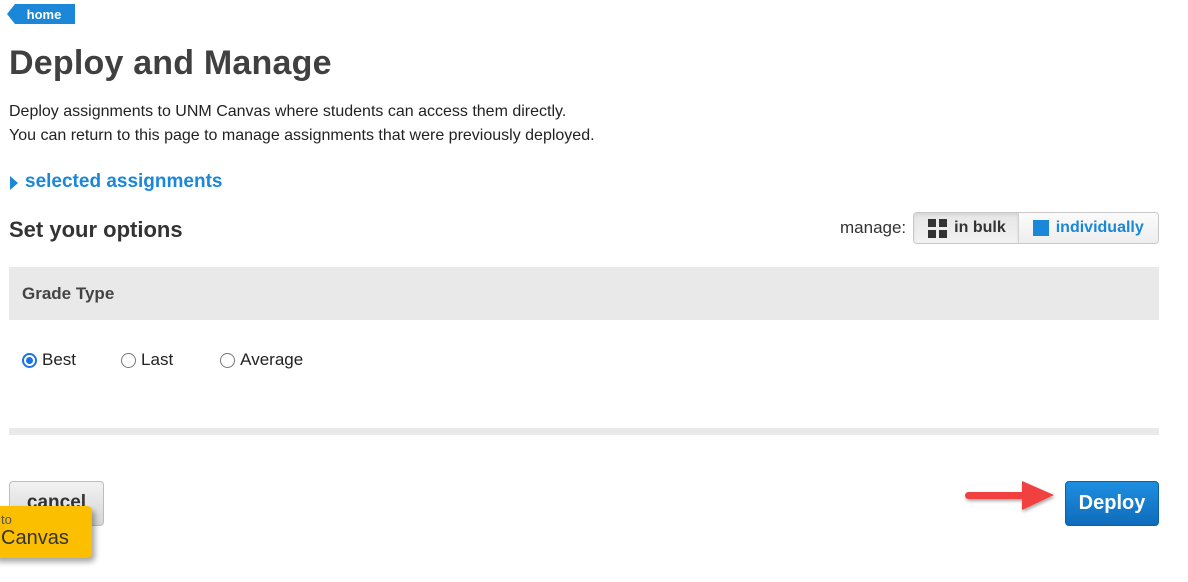 This screenshot has height=582, width=1188. Describe the element at coordinates (938, 228) in the screenshot. I see `grid-icon` at that location.